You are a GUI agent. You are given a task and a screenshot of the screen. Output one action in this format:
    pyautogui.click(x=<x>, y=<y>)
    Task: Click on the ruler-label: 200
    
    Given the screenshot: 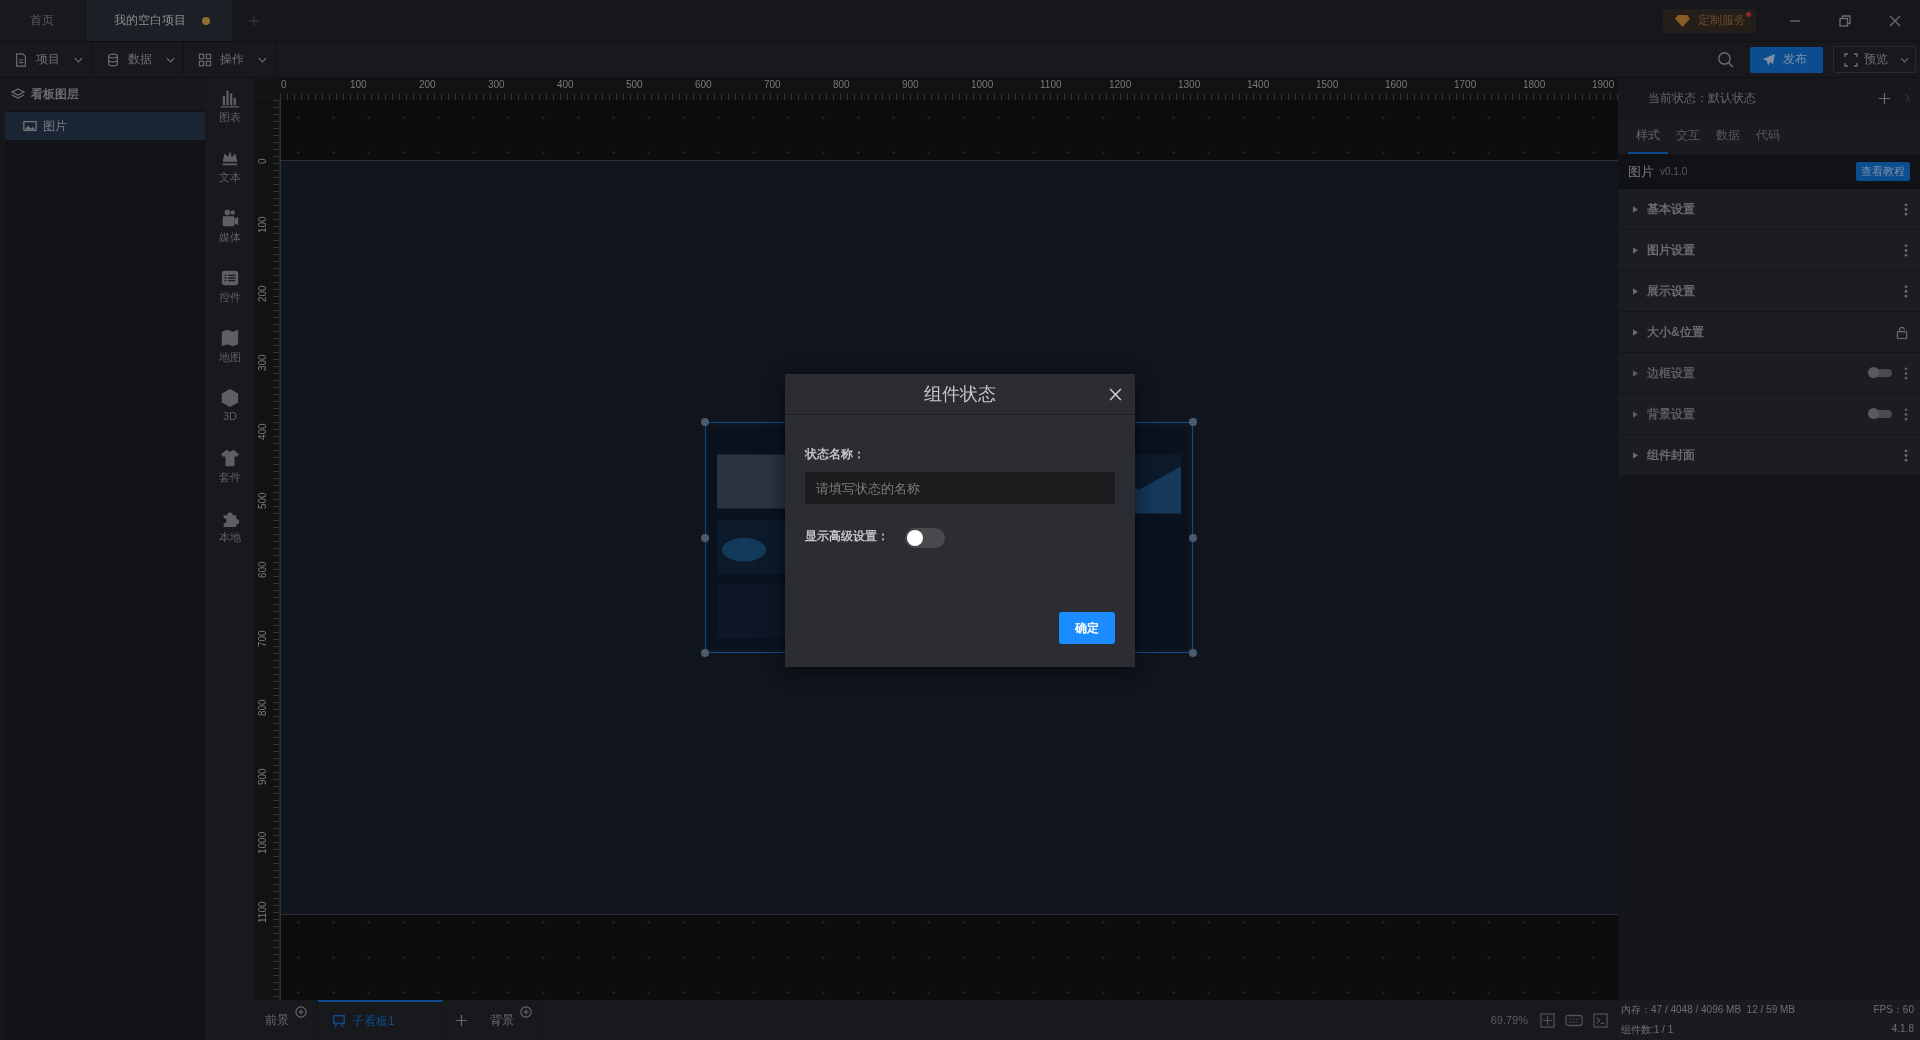 What is the action you would take?
    pyautogui.click(x=427, y=84)
    